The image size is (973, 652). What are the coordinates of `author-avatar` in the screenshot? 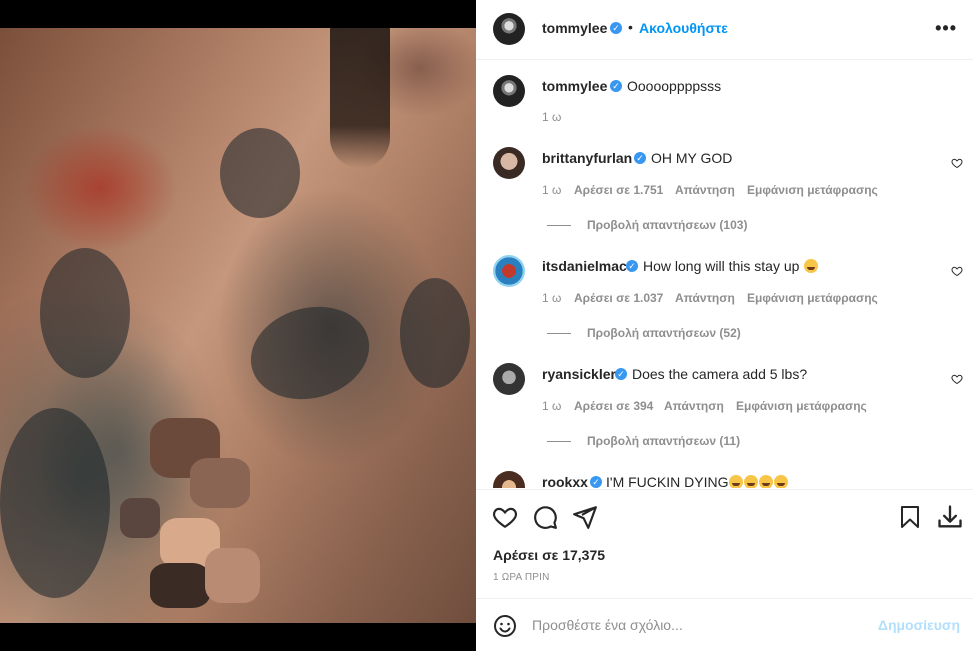 It's located at (509, 29).